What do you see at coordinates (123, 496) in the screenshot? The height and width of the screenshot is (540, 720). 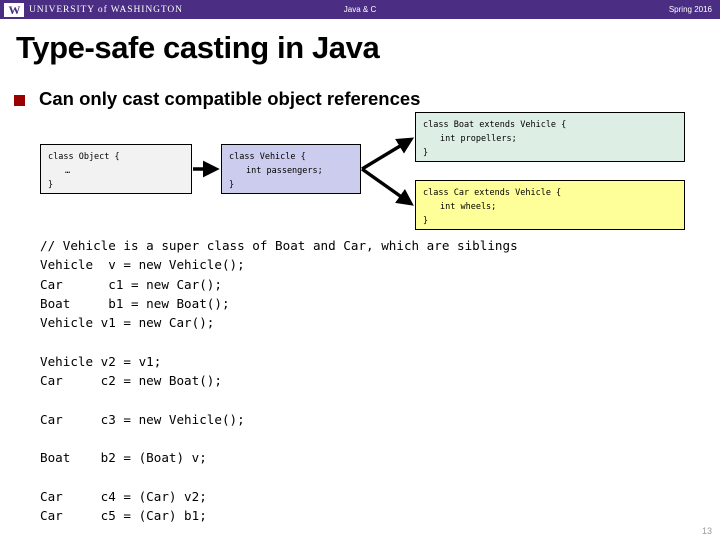 I see `code-line: Car c4 = (Car) v2;` at bounding box center [123, 496].